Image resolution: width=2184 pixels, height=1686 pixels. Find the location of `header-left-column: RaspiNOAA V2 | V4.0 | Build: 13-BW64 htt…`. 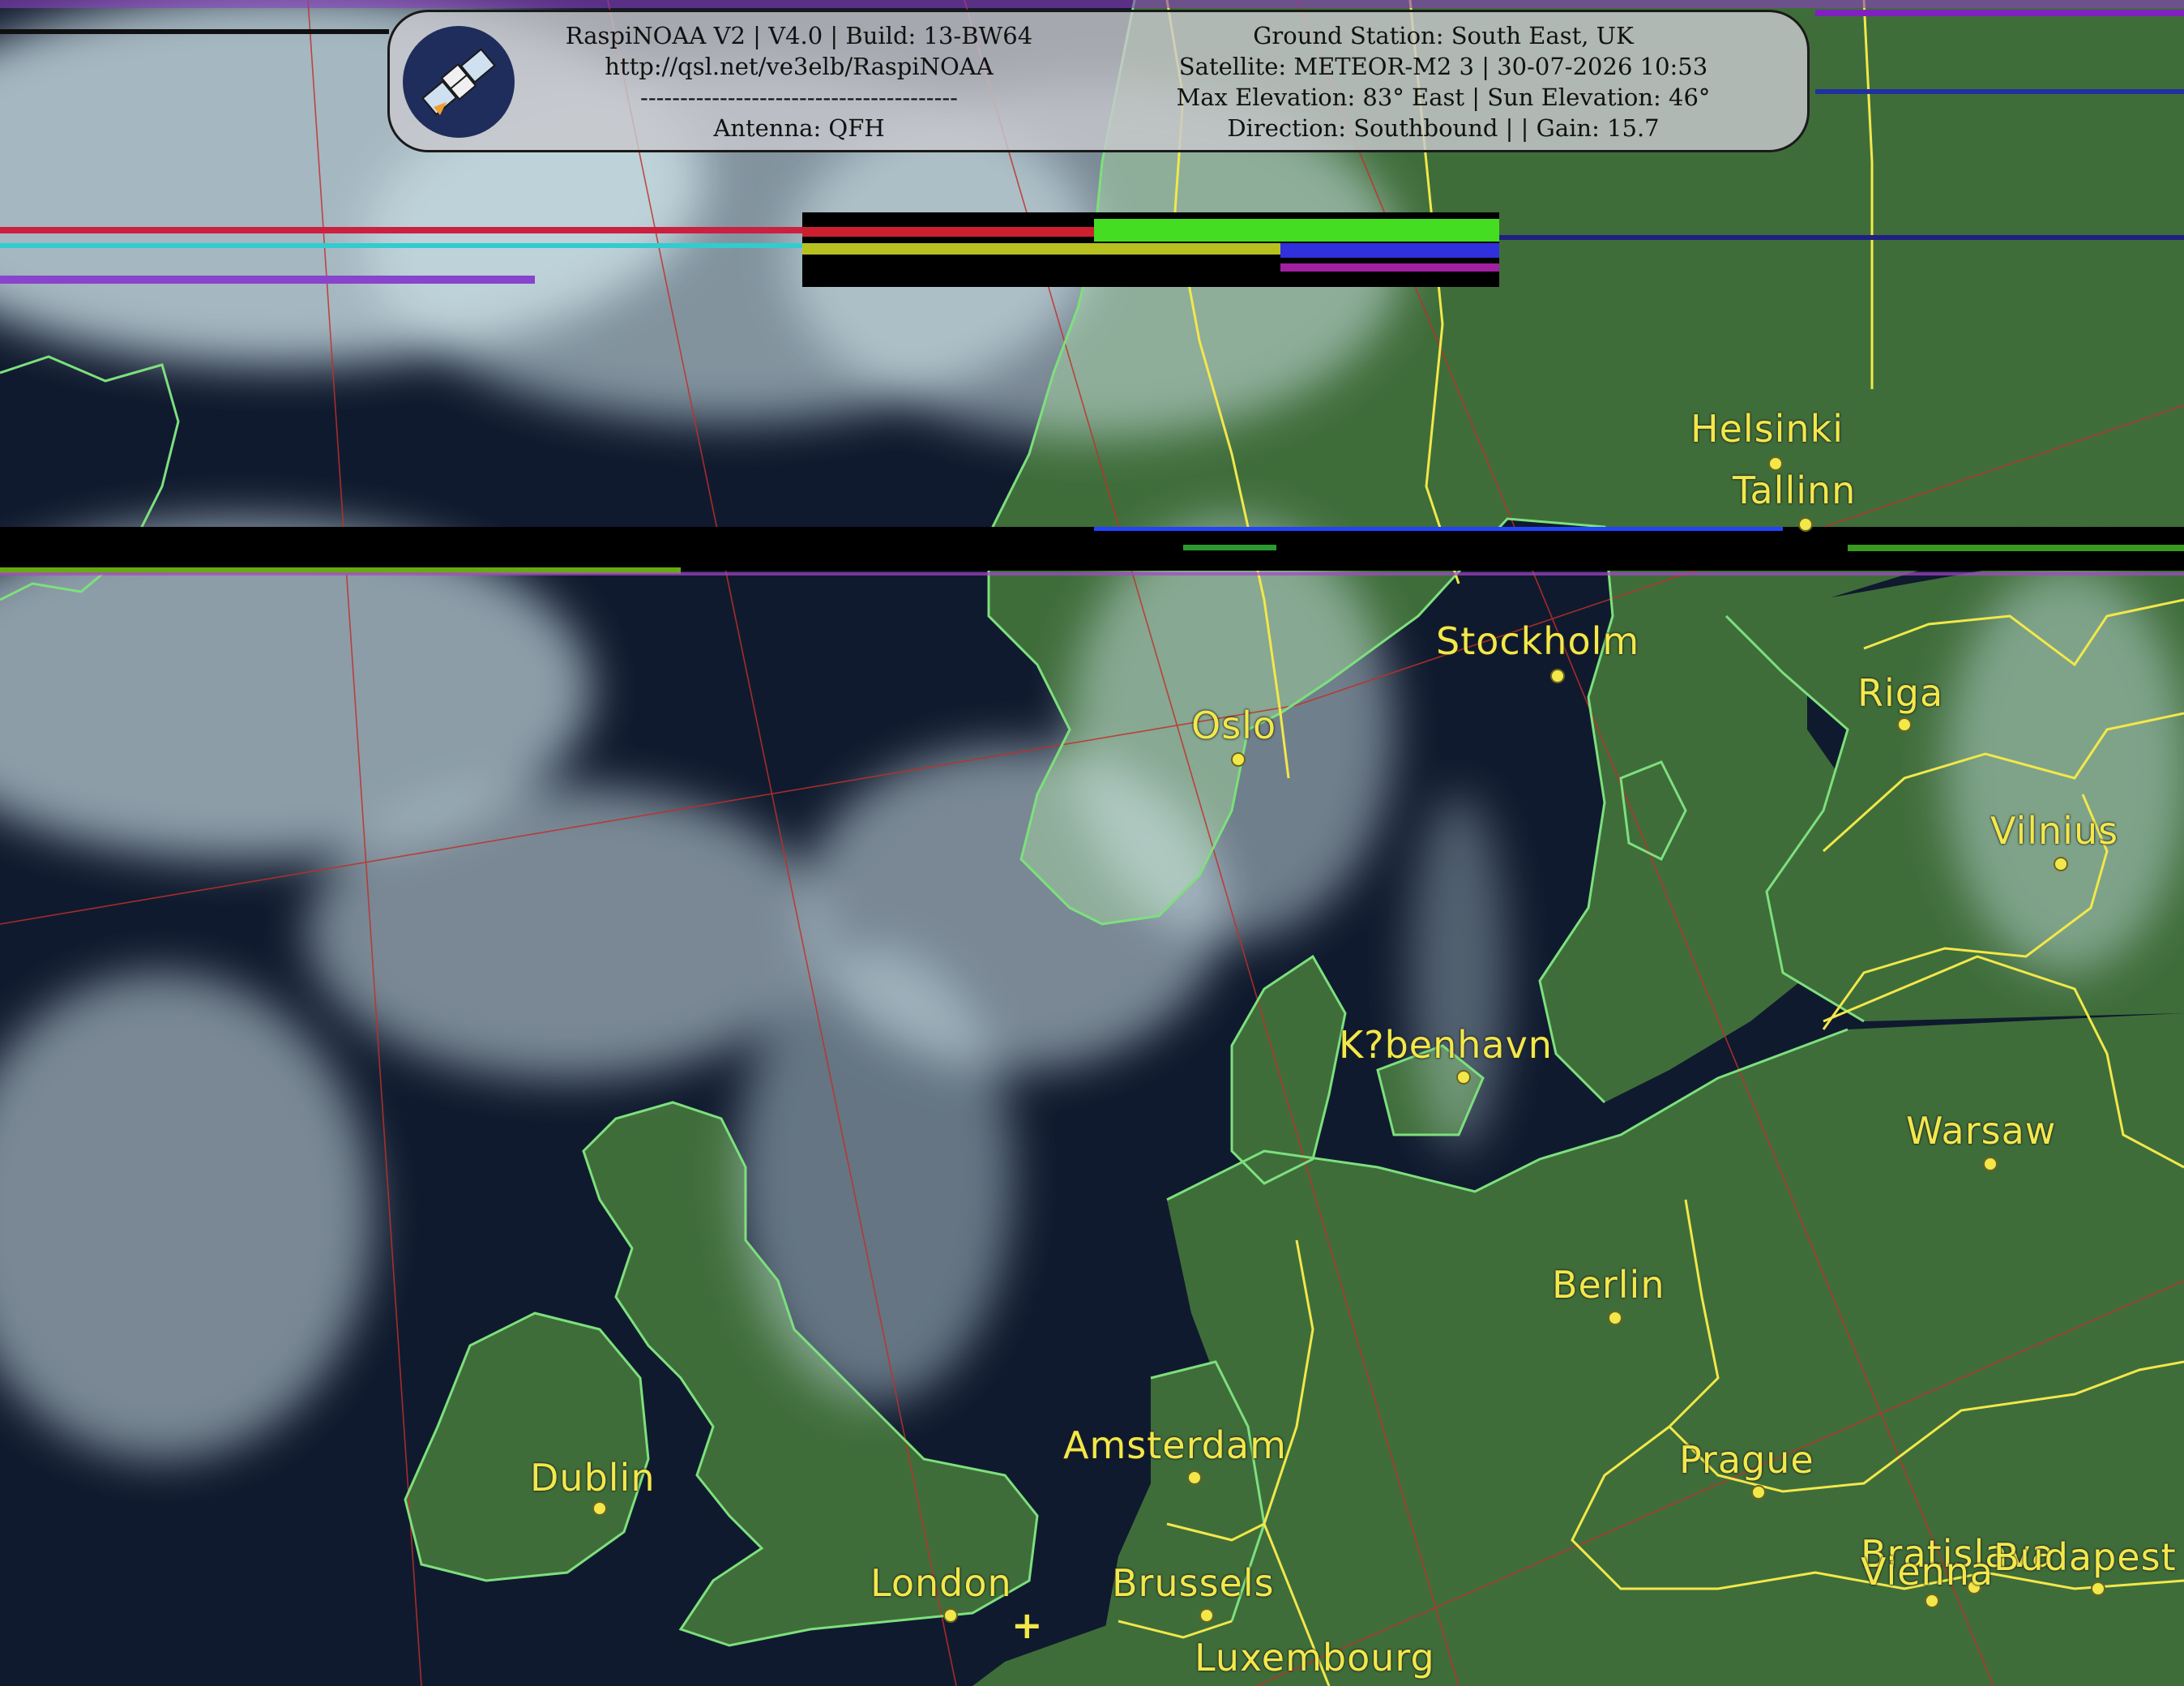

header-left-column: RaspiNOAA V2 | V4.0 | Build: 13-BW64 htt… is located at coordinates (799, 81).